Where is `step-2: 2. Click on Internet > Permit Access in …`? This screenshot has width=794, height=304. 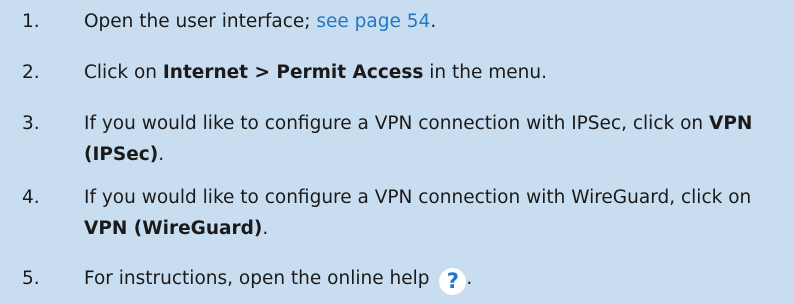 step-2: 2. Click on Internet > Permit Access in … is located at coordinates (401, 72).